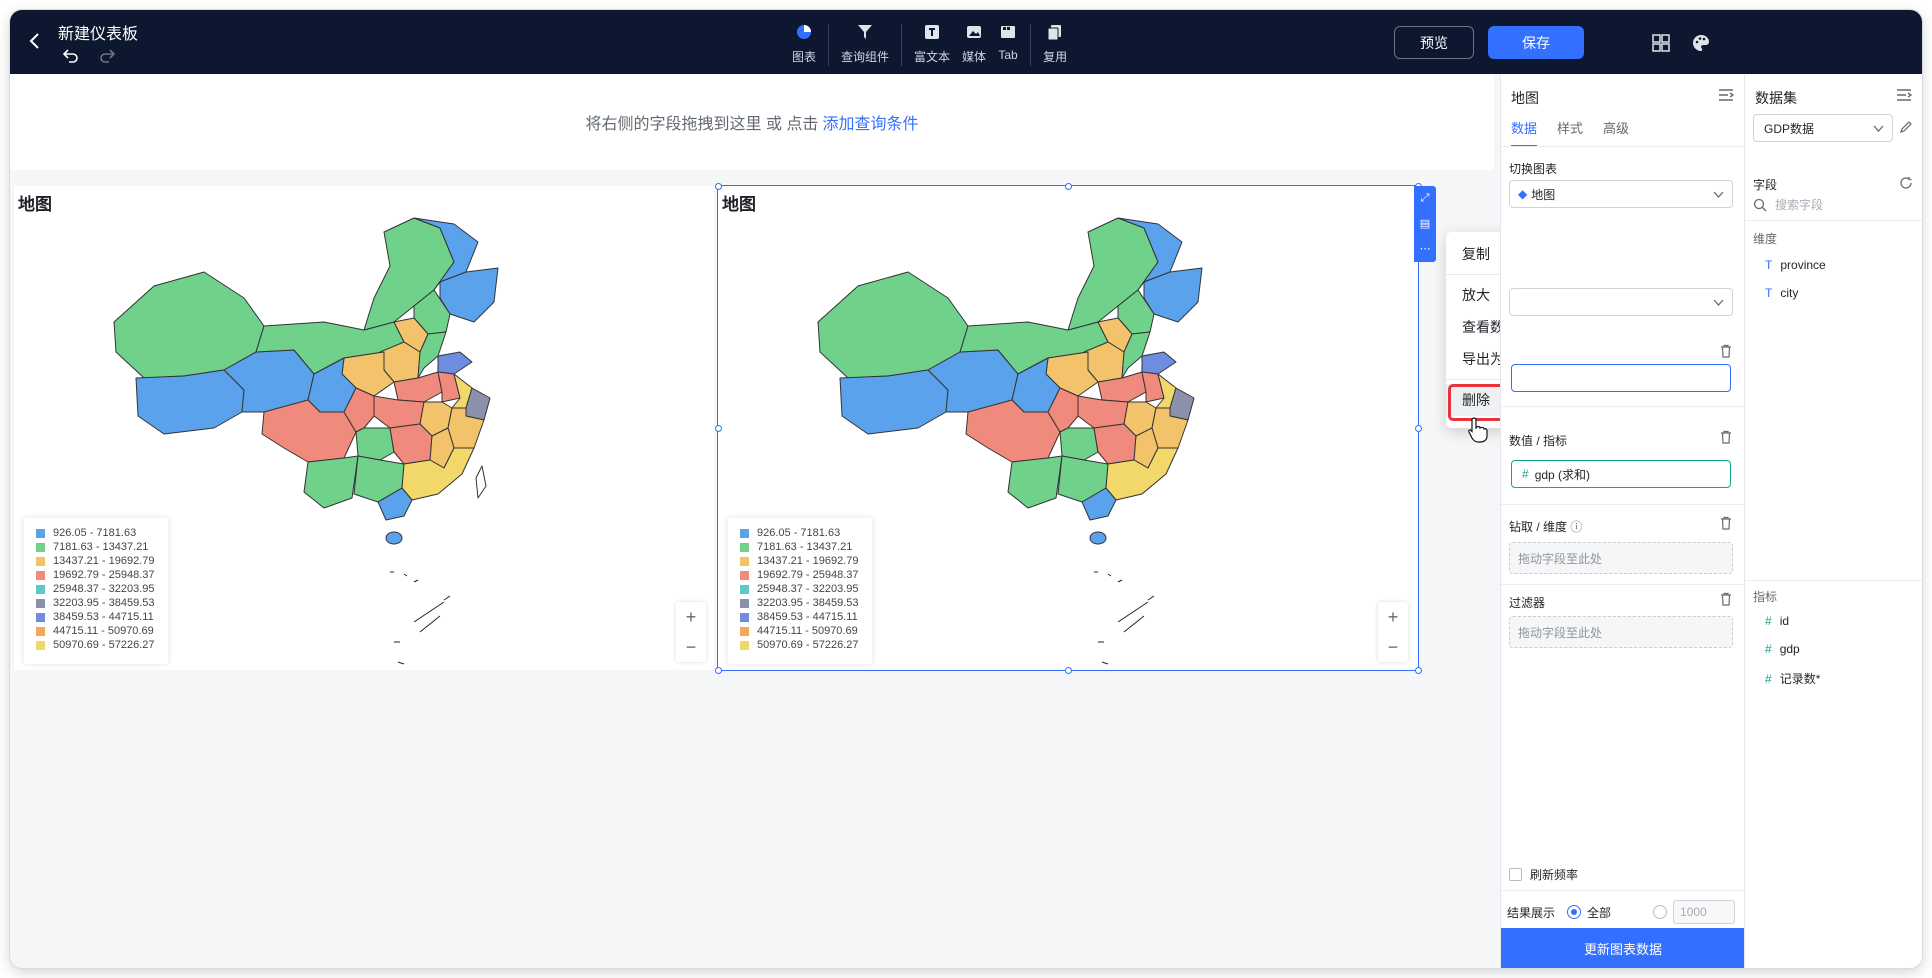 The width and height of the screenshot is (1932, 978). What do you see at coordinates (107, 55) in the screenshot?
I see `redo-icon` at bounding box center [107, 55].